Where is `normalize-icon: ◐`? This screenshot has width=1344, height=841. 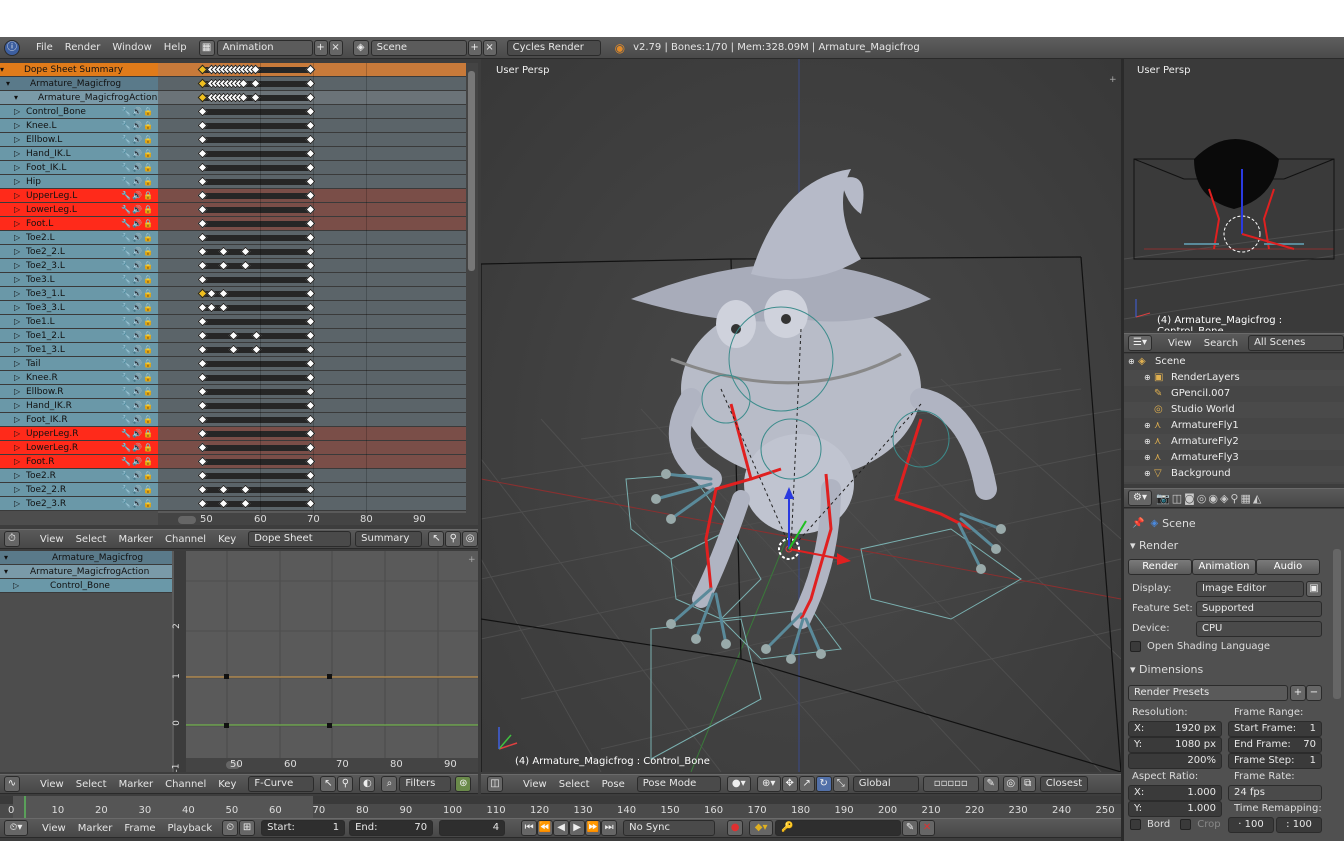
normalize-icon: ◐ is located at coordinates (367, 784).